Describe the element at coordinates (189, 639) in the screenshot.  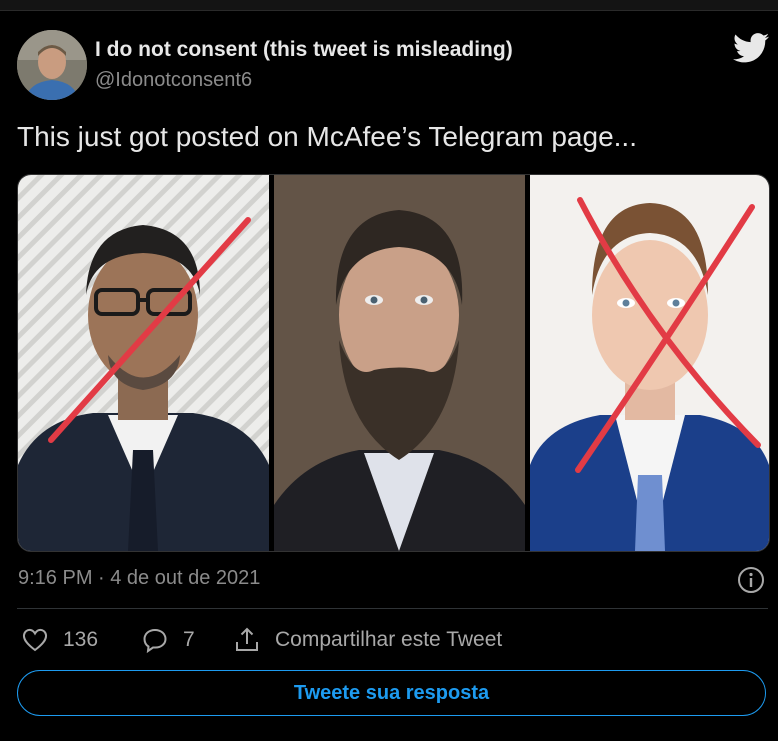
I see `reply-count: 7` at that location.